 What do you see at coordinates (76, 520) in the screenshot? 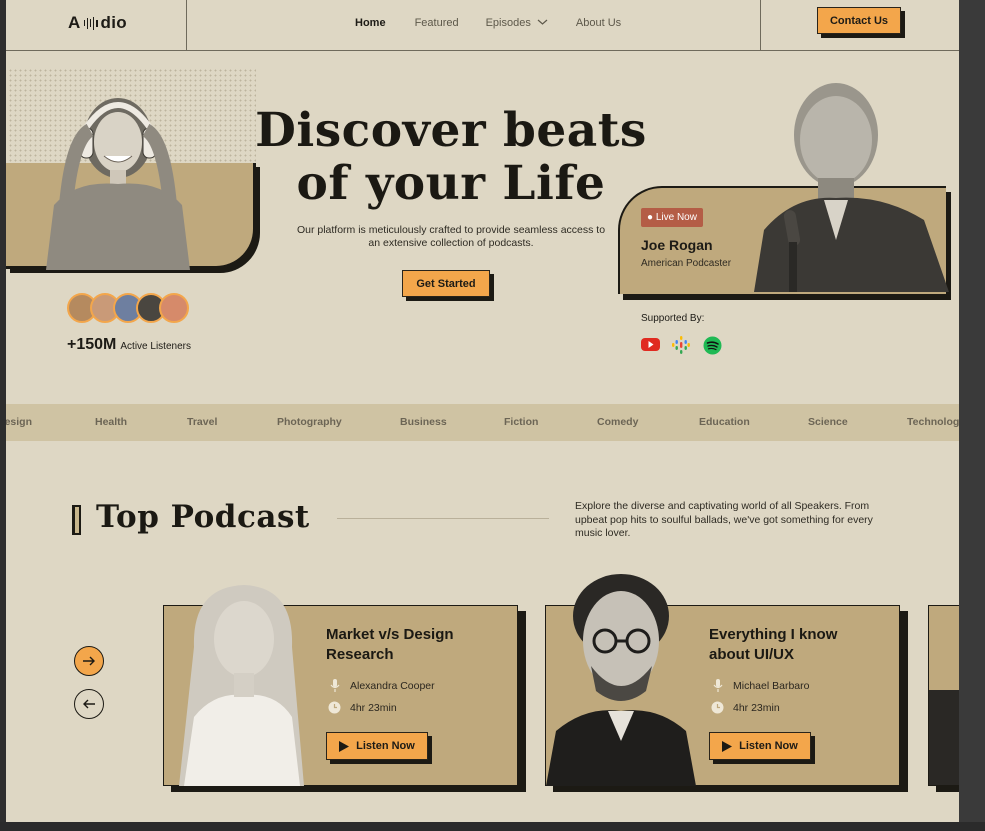
I see `section-marker` at bounding box center [76, 520].